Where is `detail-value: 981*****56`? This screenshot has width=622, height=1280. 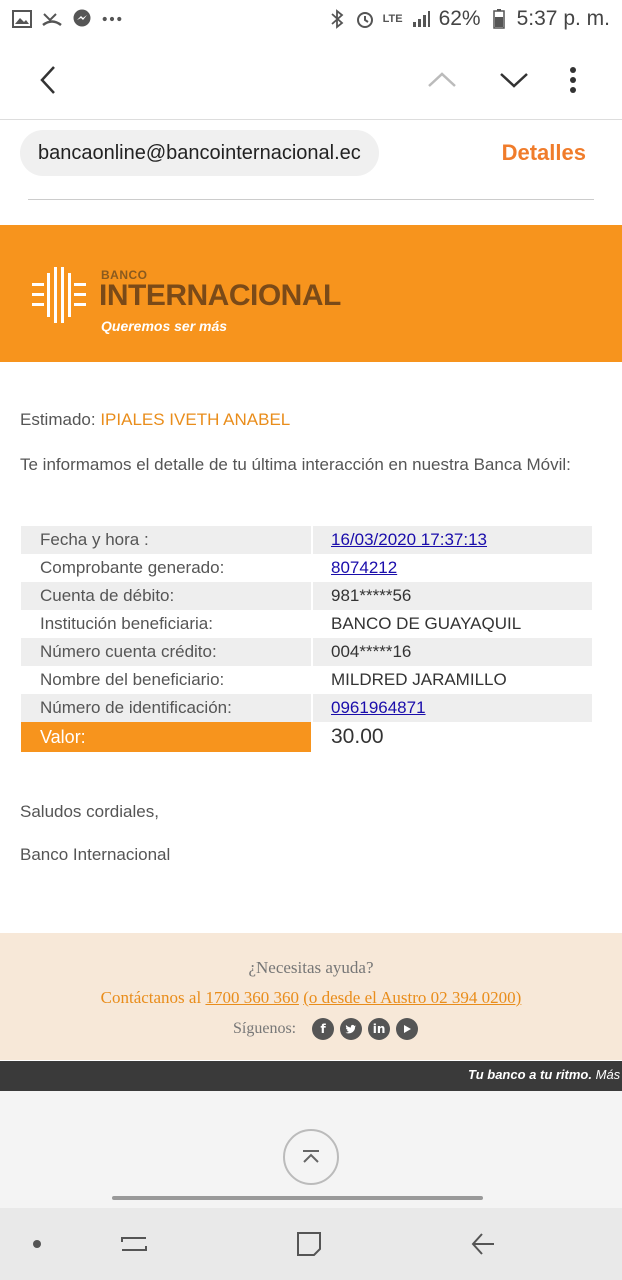
detail-value: 981*****56 is located at coordinates (452, 596).